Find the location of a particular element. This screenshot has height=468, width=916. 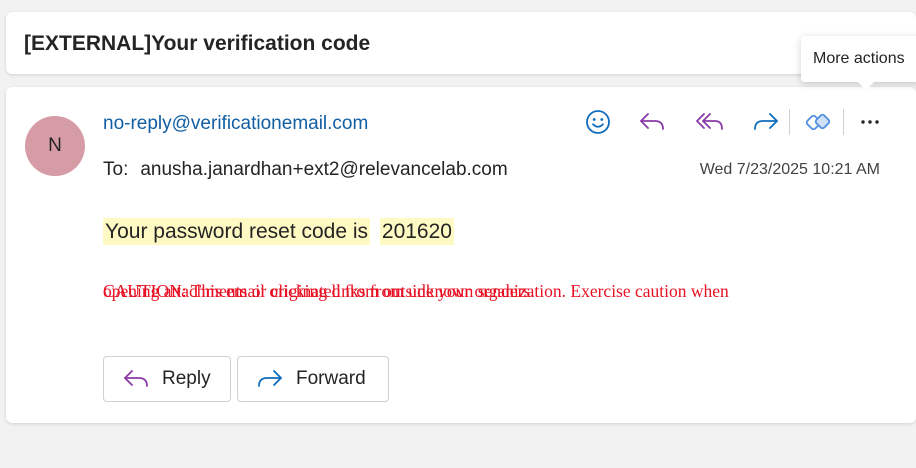

apps-button is located at coordinates (818, 122).